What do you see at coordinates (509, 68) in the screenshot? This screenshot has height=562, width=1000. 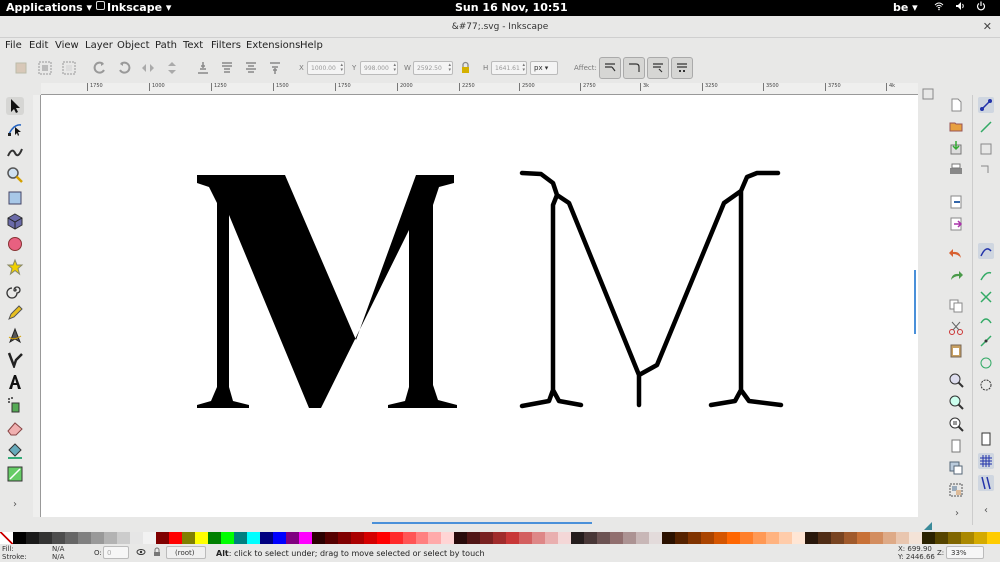 I see `height-field: 1641.61 ▴ ▾` at bounding box center [509, 68].